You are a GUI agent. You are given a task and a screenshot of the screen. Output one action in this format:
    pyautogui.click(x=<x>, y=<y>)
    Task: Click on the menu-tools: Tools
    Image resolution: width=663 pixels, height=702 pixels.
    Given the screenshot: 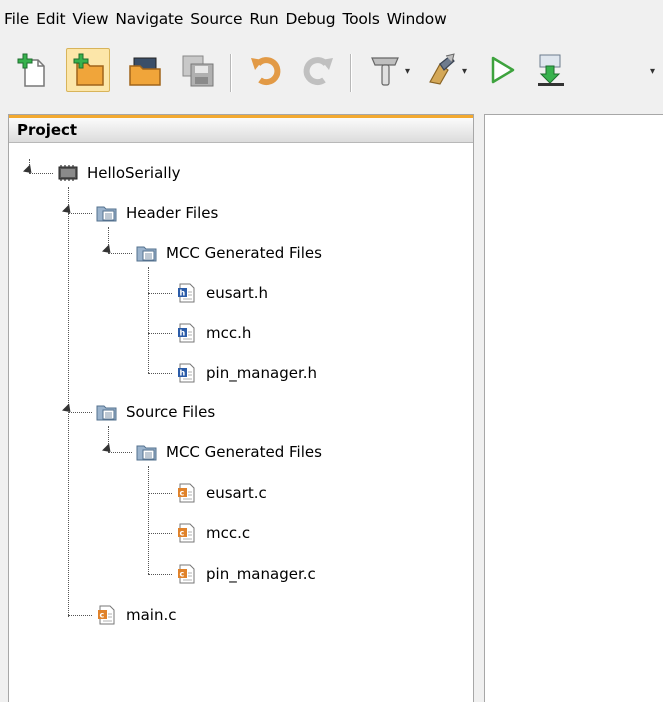 What is the action you would take?
    pyautogui.click(x=360, y=19)
    